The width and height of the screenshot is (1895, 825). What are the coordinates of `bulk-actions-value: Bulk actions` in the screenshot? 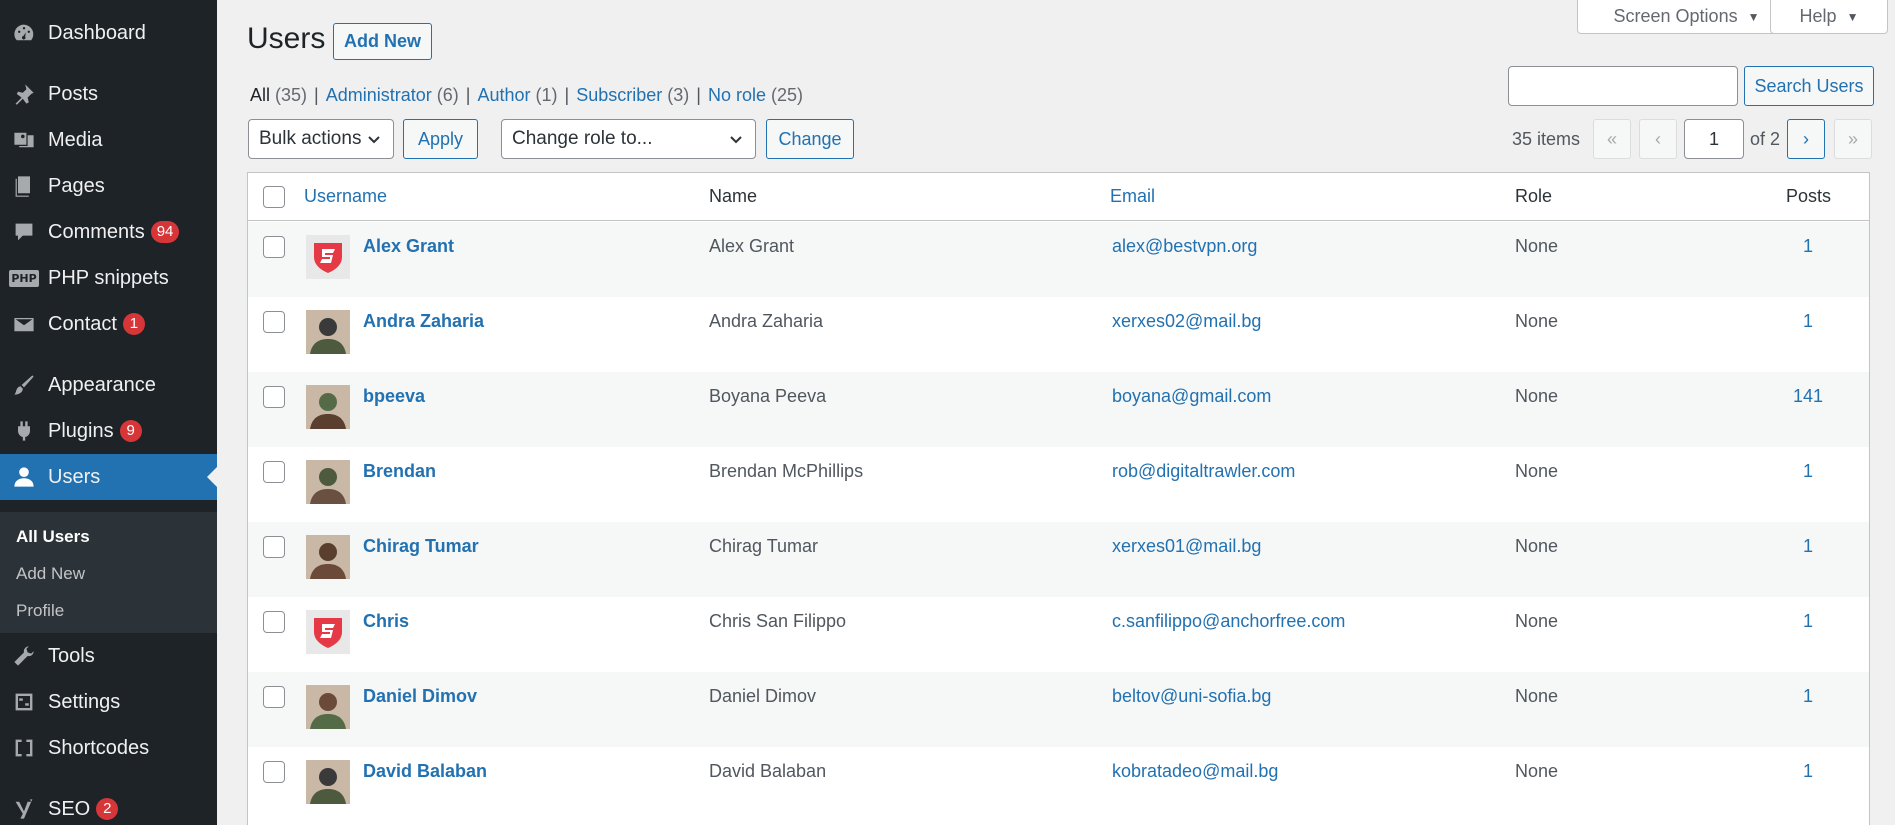 It's located at (310, 138).